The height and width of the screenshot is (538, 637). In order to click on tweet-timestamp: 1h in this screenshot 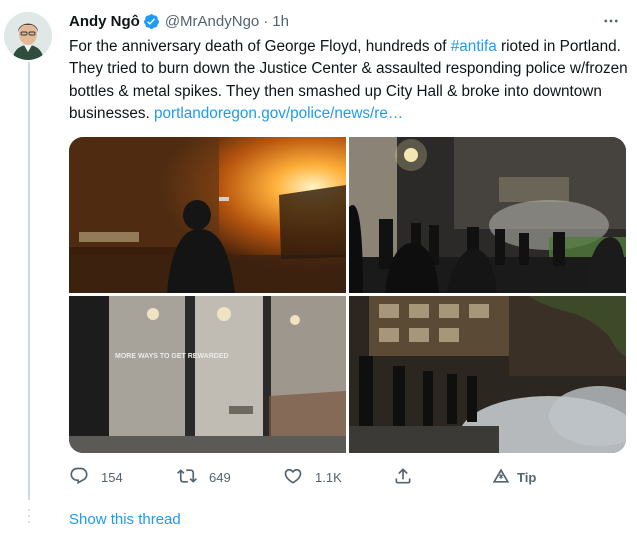, I will do `click(280, 21)`.